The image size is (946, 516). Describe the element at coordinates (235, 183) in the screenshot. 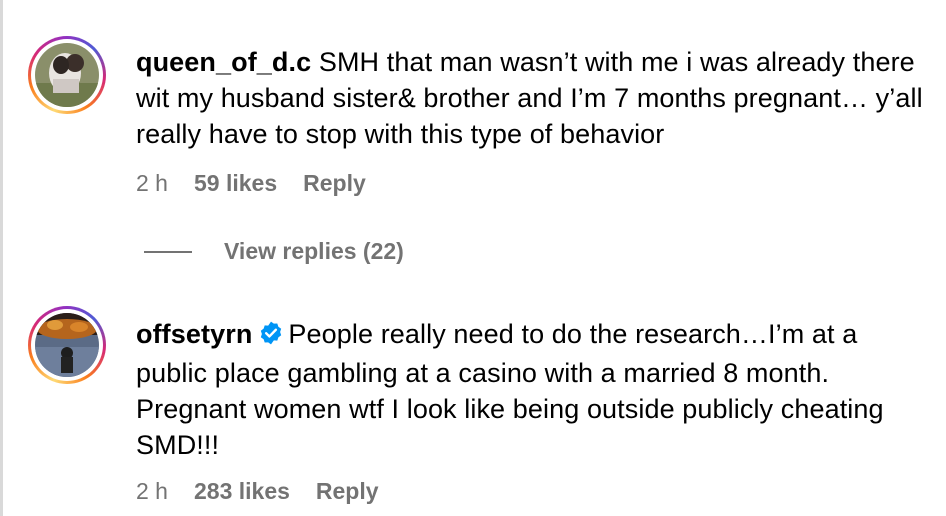

I see `likes-count: 59 likes` at that location.